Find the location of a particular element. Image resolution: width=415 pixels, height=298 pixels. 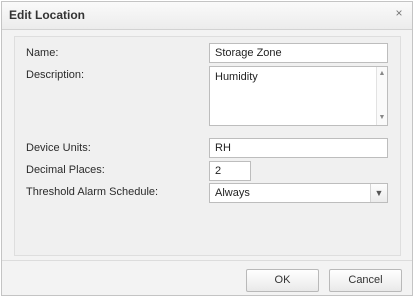

threshold-alarm-schedule-select: Always ▼ is located at coordinates (298, 193).